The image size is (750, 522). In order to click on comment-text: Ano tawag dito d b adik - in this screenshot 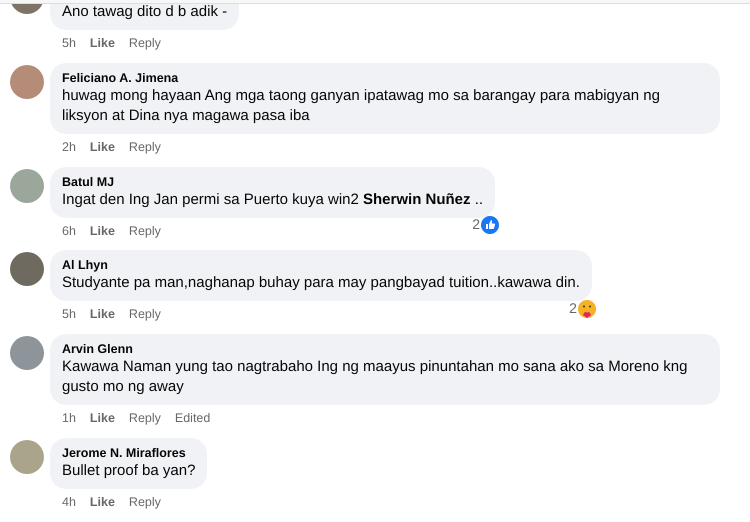, I will do `click(145, 12)`.